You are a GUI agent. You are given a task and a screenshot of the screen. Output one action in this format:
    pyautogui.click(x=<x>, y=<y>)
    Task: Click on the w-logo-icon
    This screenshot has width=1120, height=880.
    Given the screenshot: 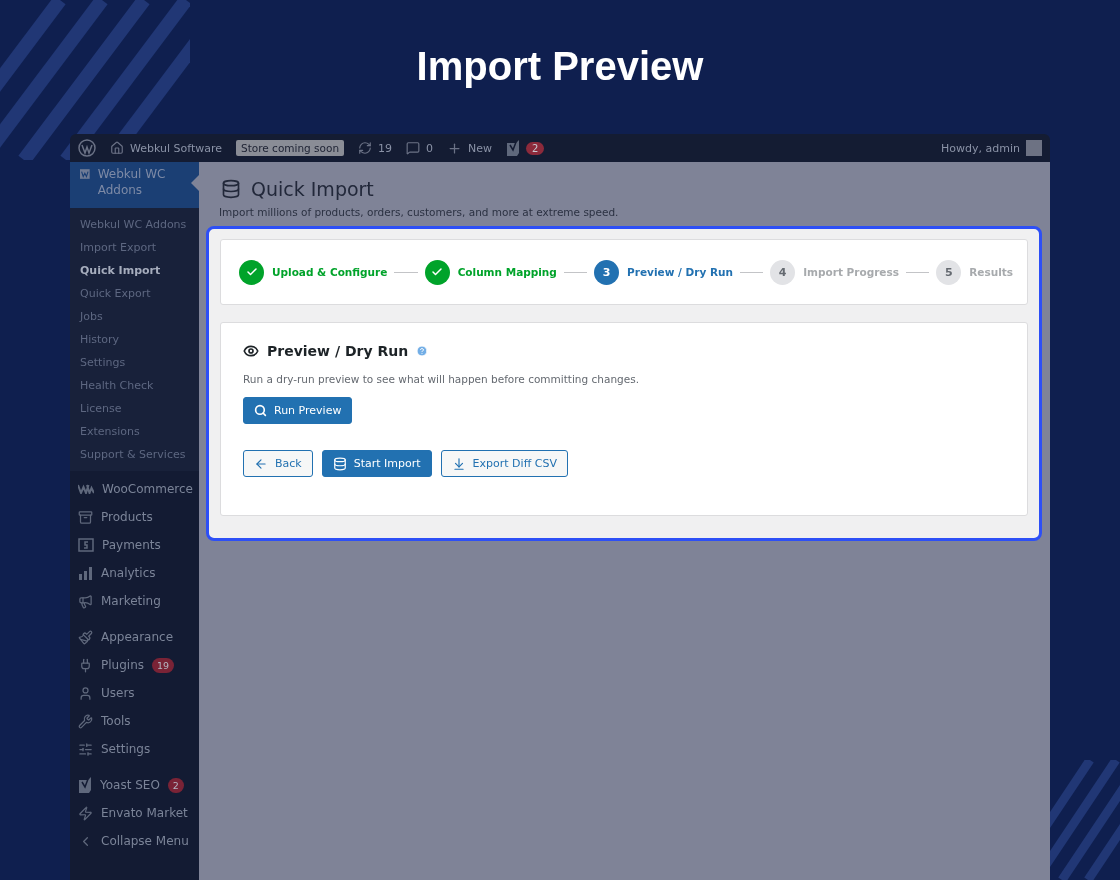 What is the action you would take?
    pyautogui.click(x=85, y=174)
    